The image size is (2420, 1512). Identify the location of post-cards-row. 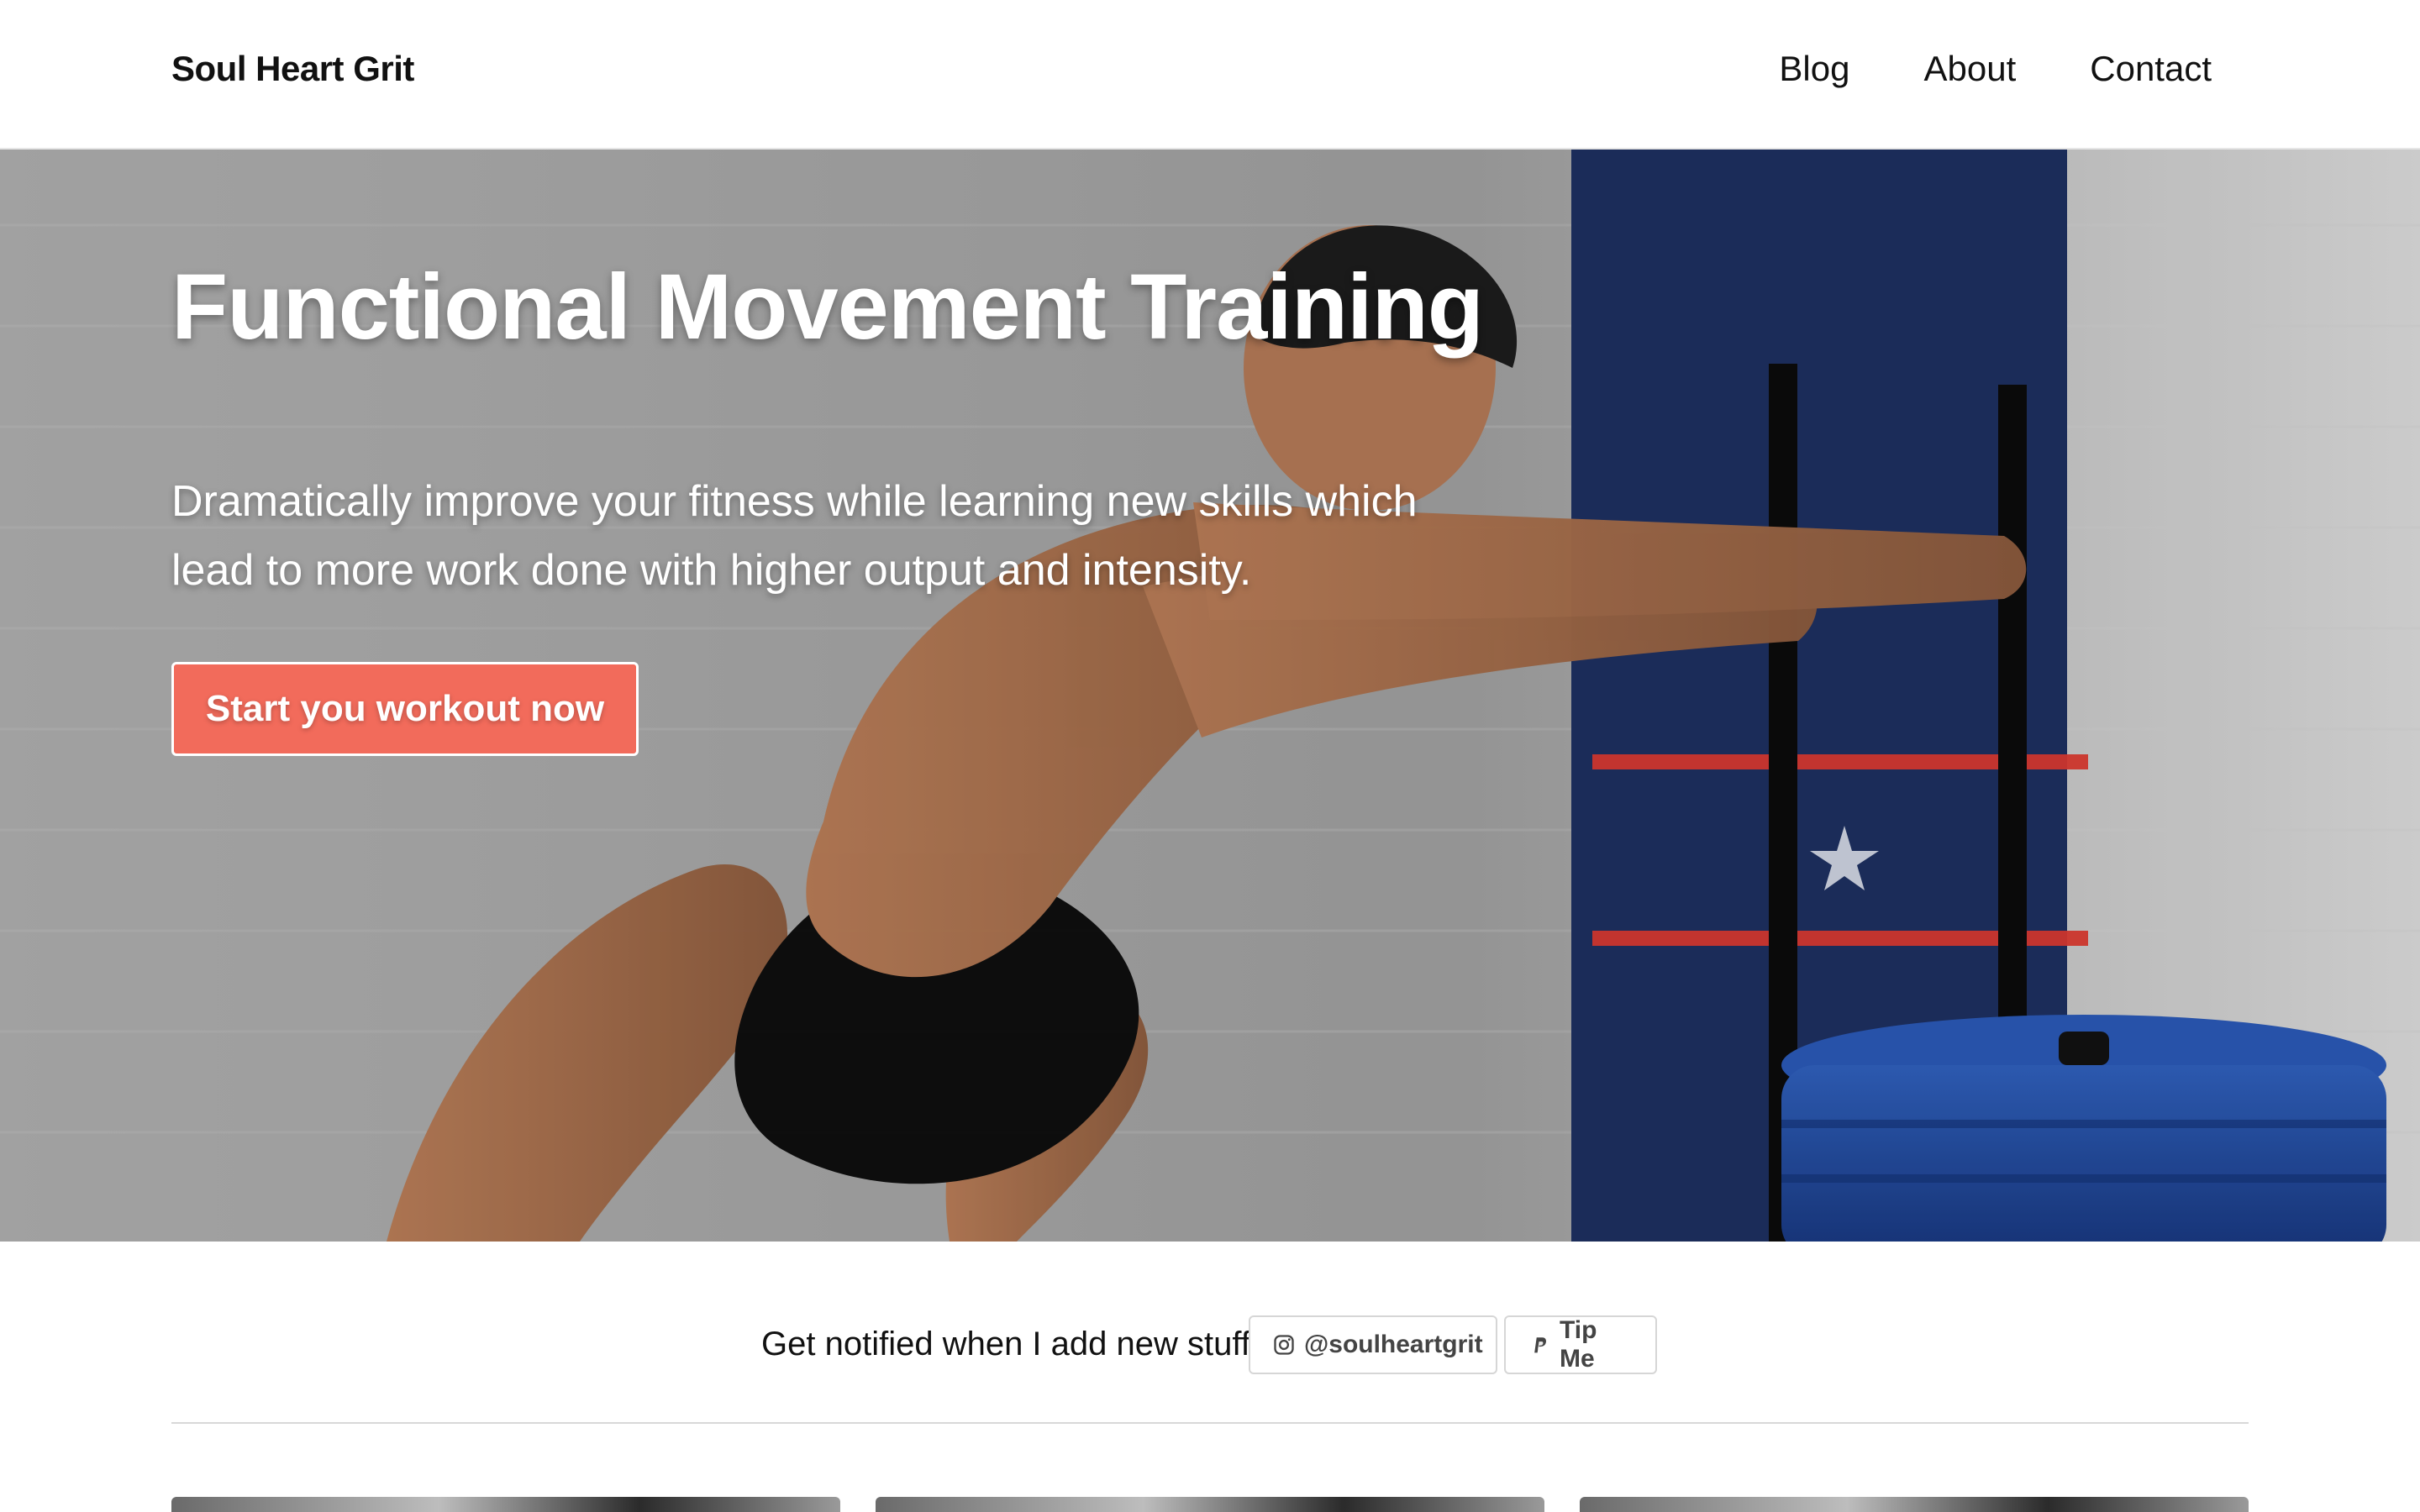
(1210, 1504).